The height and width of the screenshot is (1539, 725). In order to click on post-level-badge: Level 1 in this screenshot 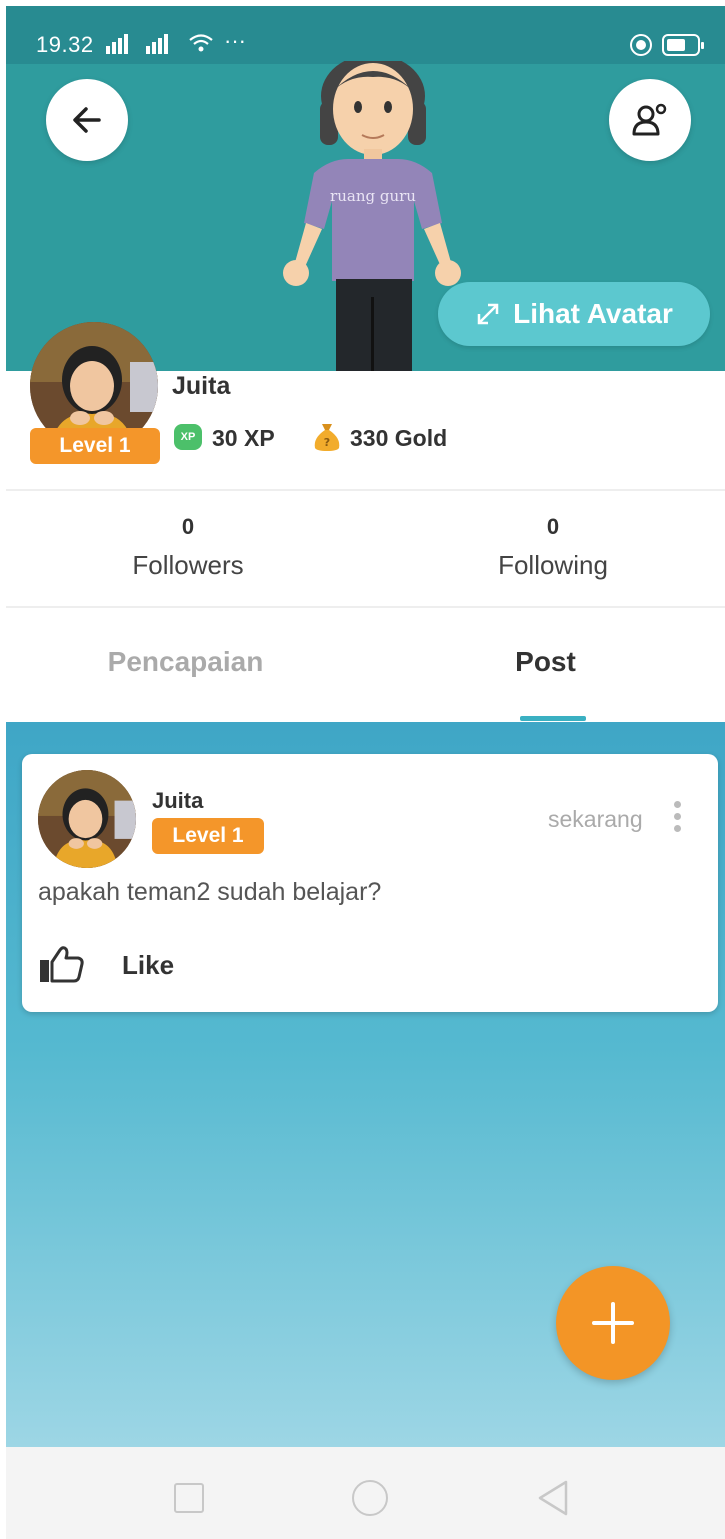, I will do `click(208, 836)`.